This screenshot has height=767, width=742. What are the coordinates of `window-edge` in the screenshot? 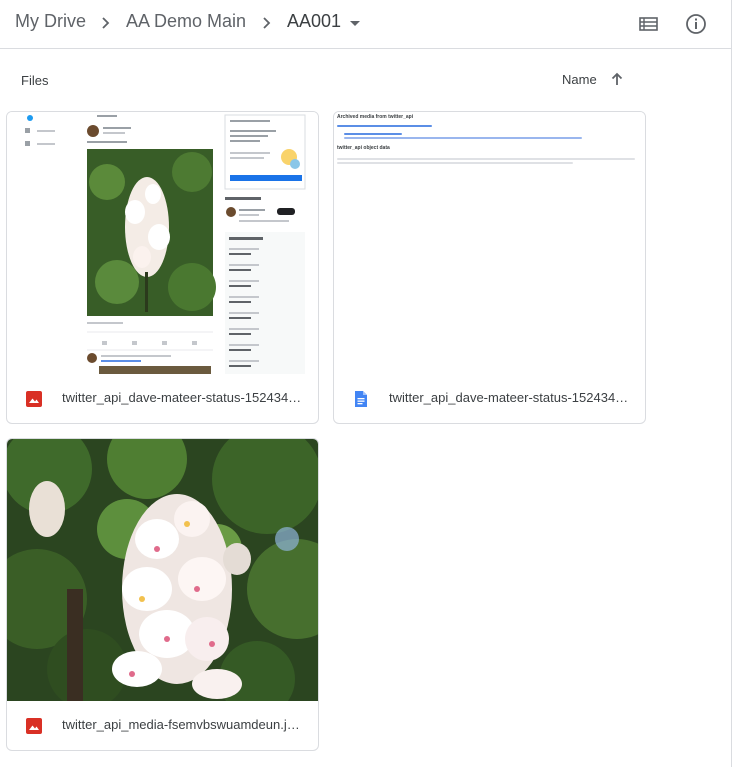 It's located at (731, 383).